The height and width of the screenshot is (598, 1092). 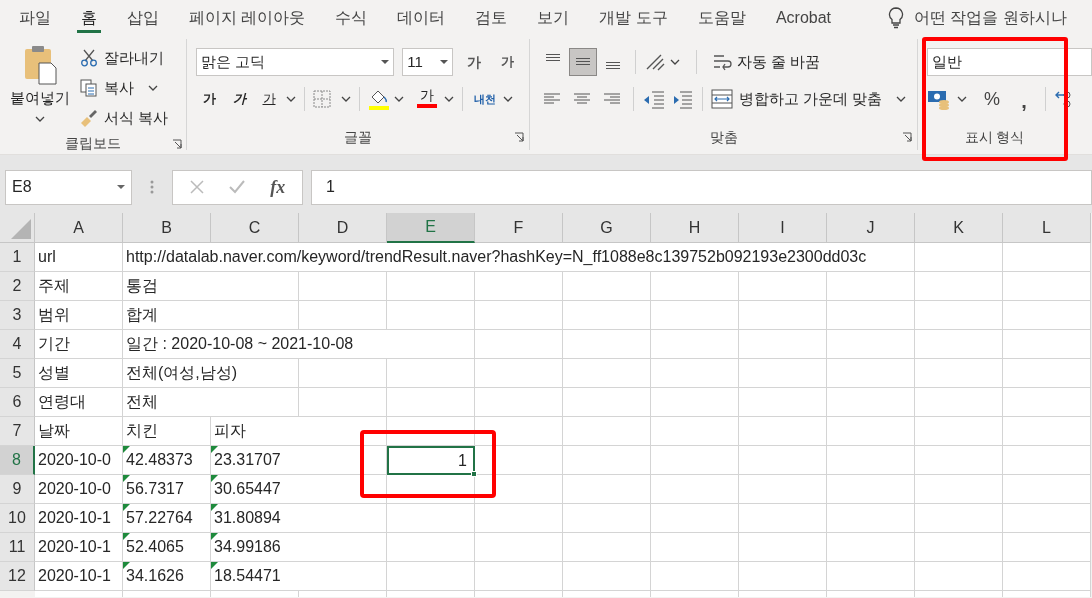 What do you see at coordinates (152, 187) in the screenshot?
I see `drag-handle-icon` at bounding box center [152, 187].